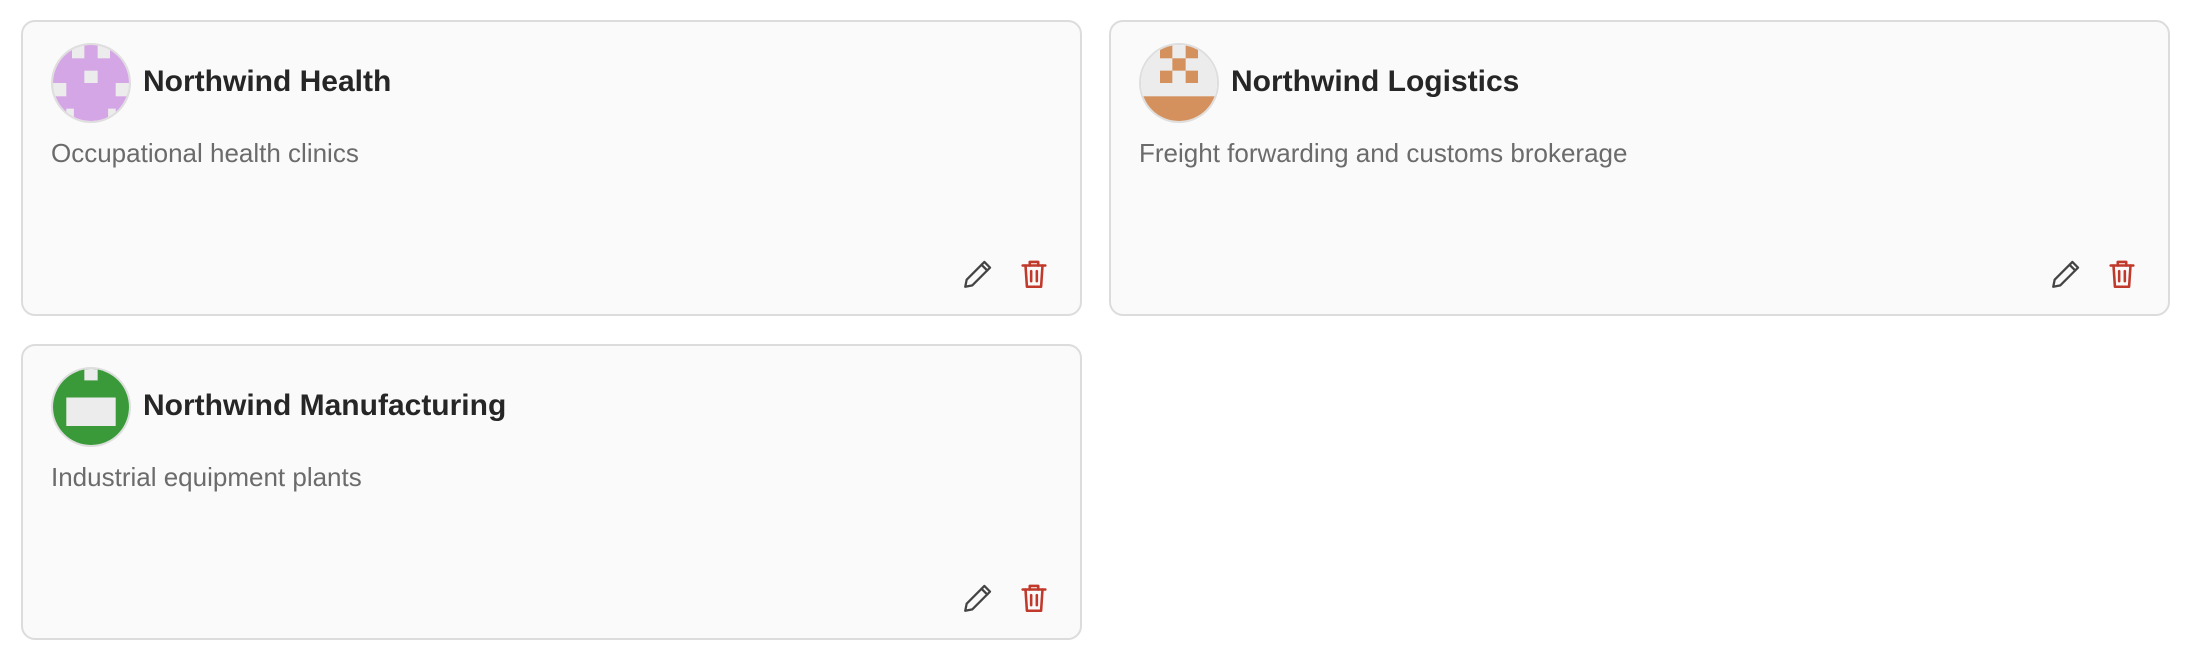 The height and width of the screenshot is (664, 2192). What do you see at coordinates (1375, 81) in the screenshot?
I see `organization-name: Northwind Logistics` at bounding box center [1375, 81].